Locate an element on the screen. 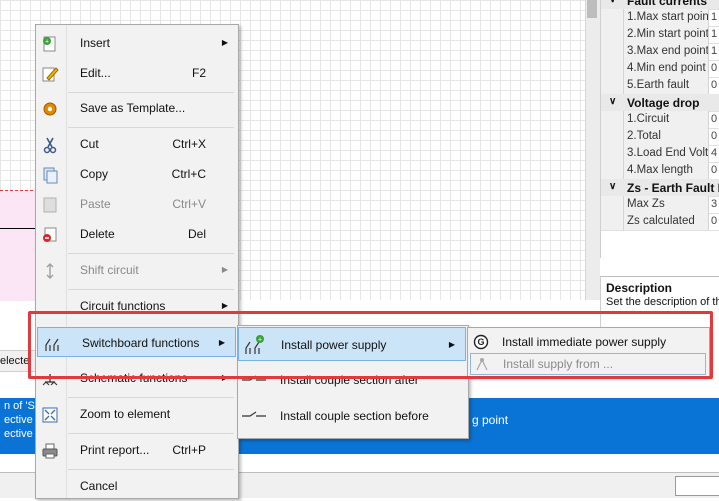 The height and width of the screenshot is (501, 719). description-text: Set the description of th is located at coordinates (662, 302).